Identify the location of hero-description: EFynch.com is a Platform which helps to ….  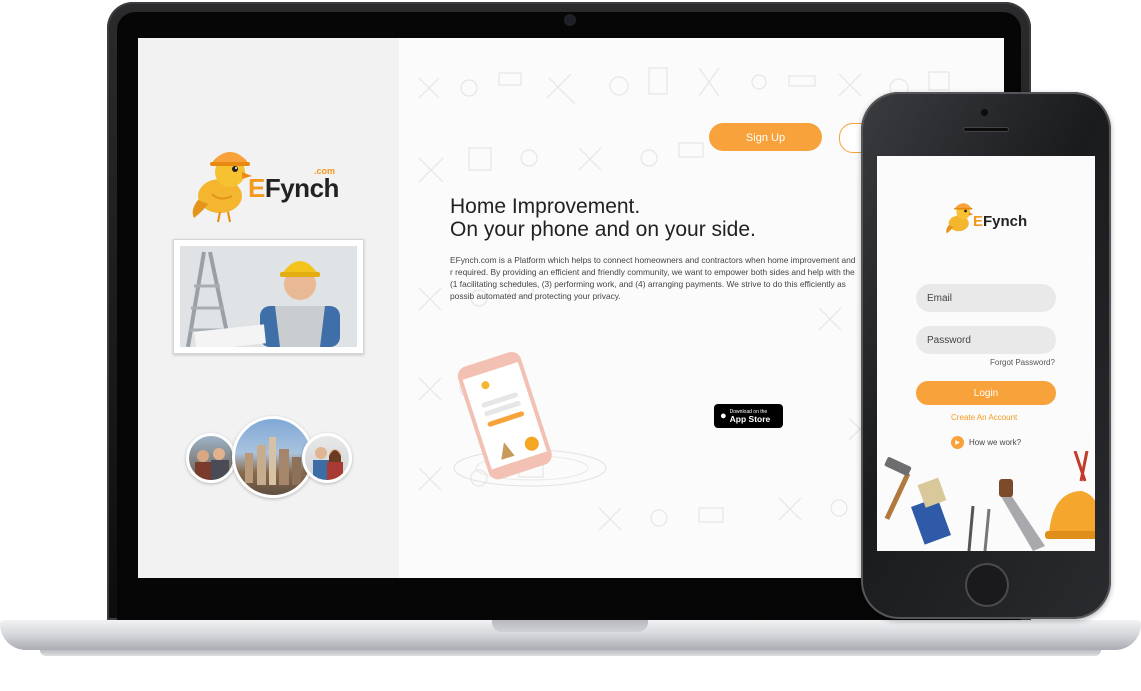
(653, 278).